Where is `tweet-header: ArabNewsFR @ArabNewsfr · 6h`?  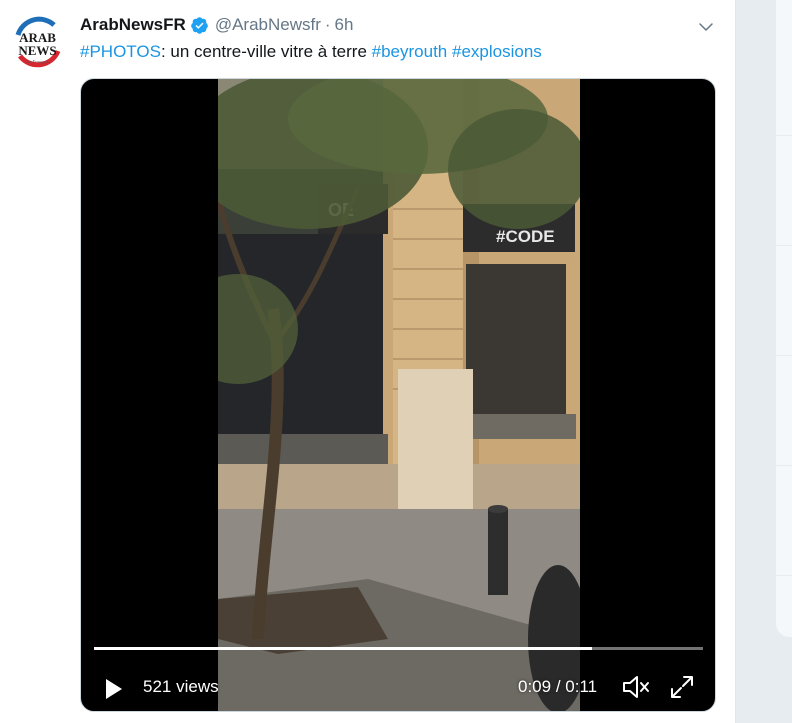
tweet-header: ArabNewsFR @ArabNewsfr · 6h is located at coordinates (216, 25).